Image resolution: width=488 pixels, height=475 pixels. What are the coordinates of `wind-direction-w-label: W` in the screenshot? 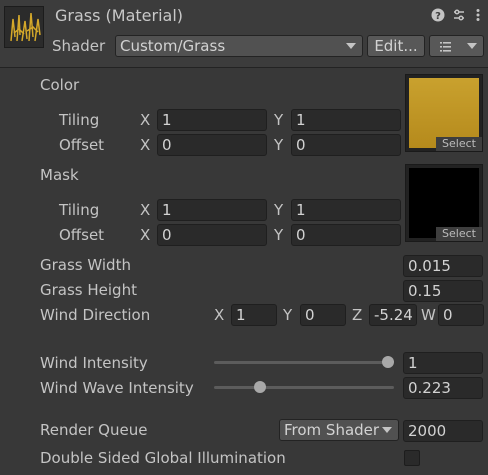 It's located at (428, 315).